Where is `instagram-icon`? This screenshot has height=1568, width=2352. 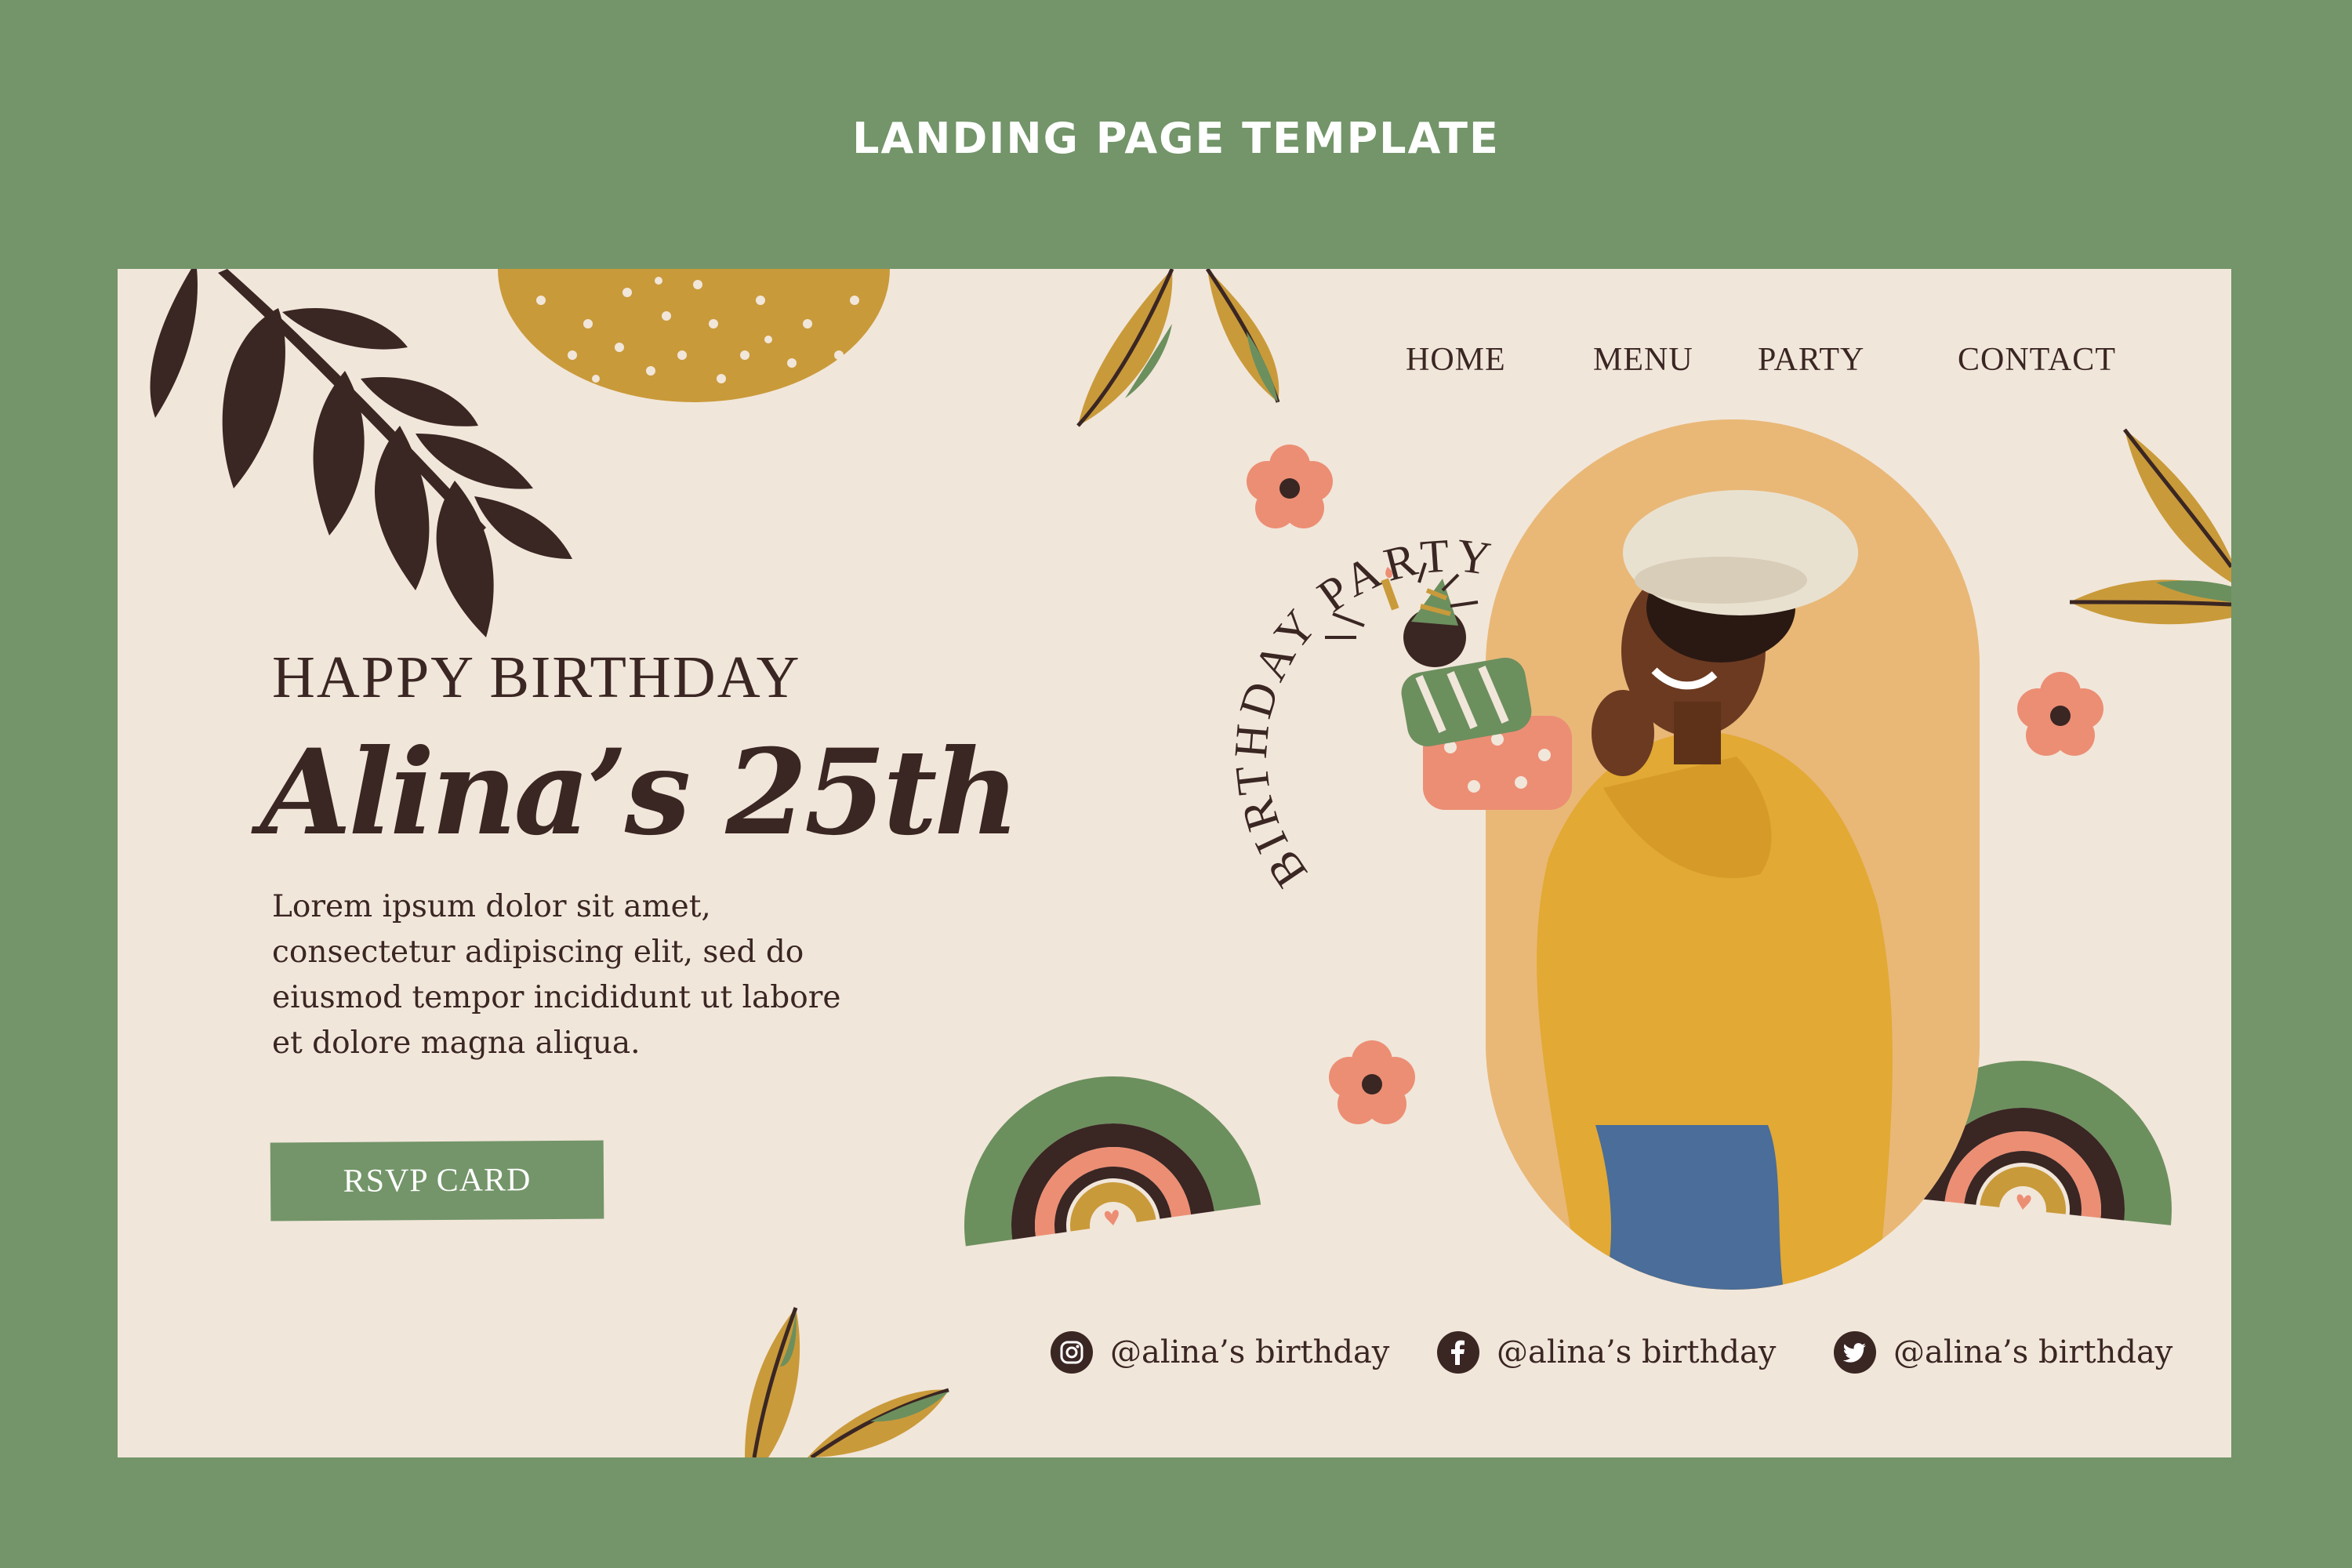 instagram-icon is located at coordinates (1072, 1352).